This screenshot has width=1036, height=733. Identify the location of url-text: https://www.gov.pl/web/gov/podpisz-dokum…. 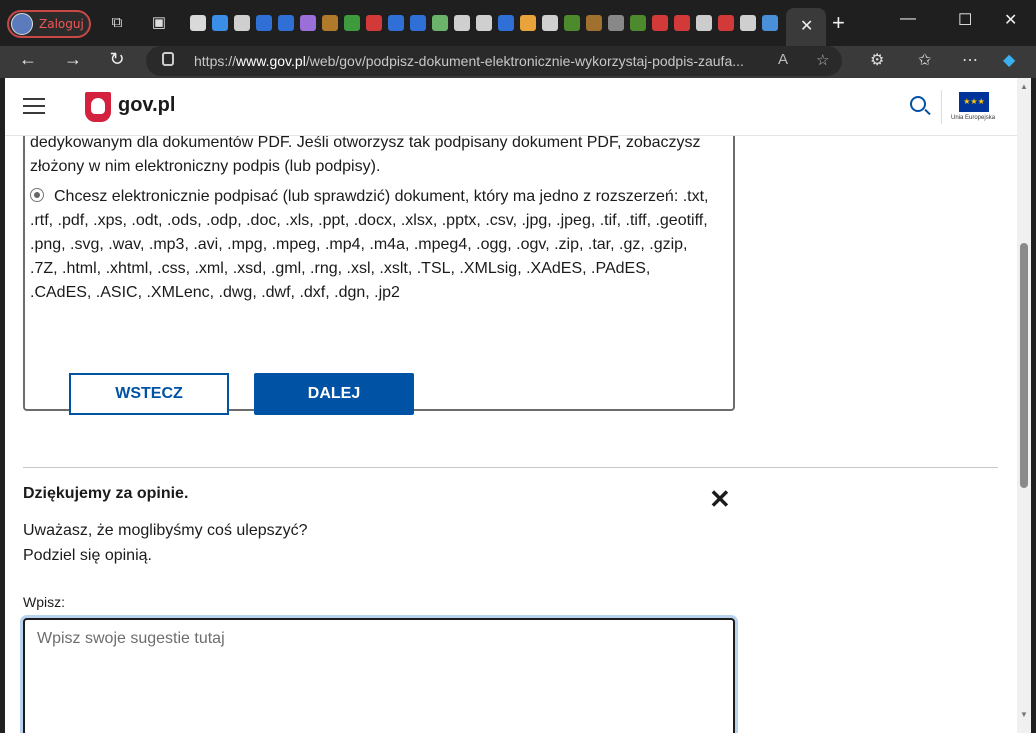
(469, 61).